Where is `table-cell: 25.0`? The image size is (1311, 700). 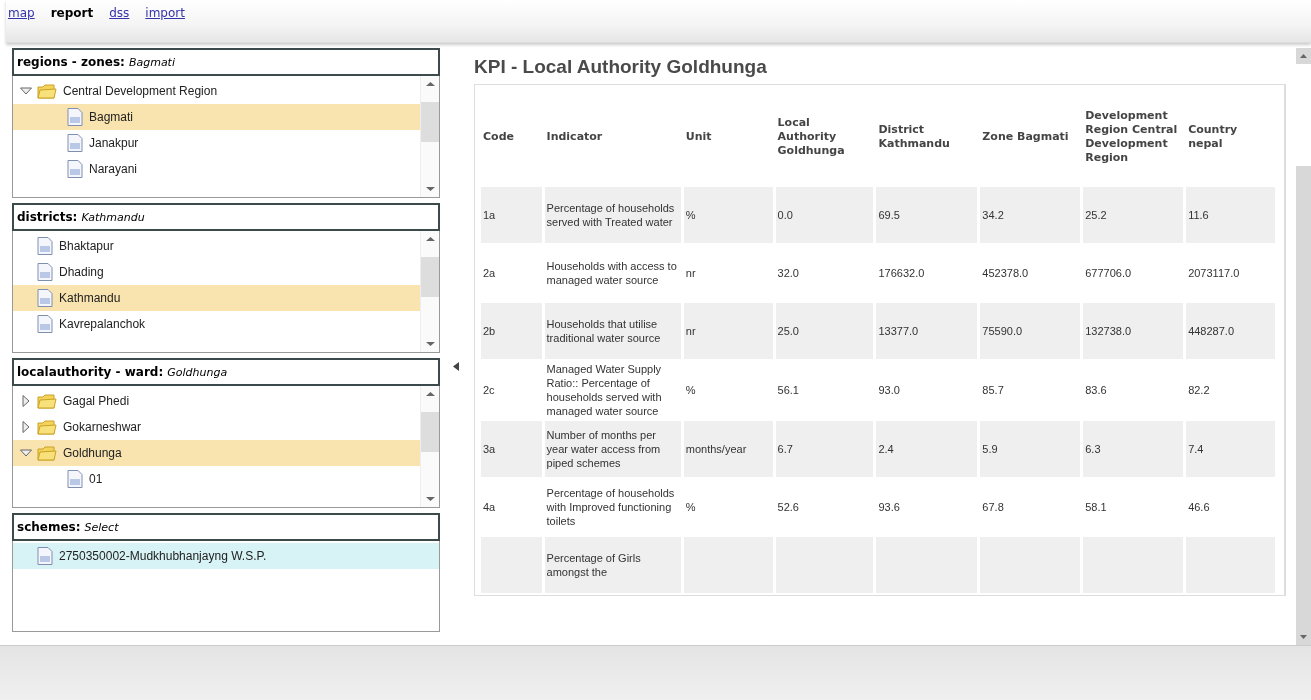
table-cell: 25.0 is located at coordinates (824, 331).